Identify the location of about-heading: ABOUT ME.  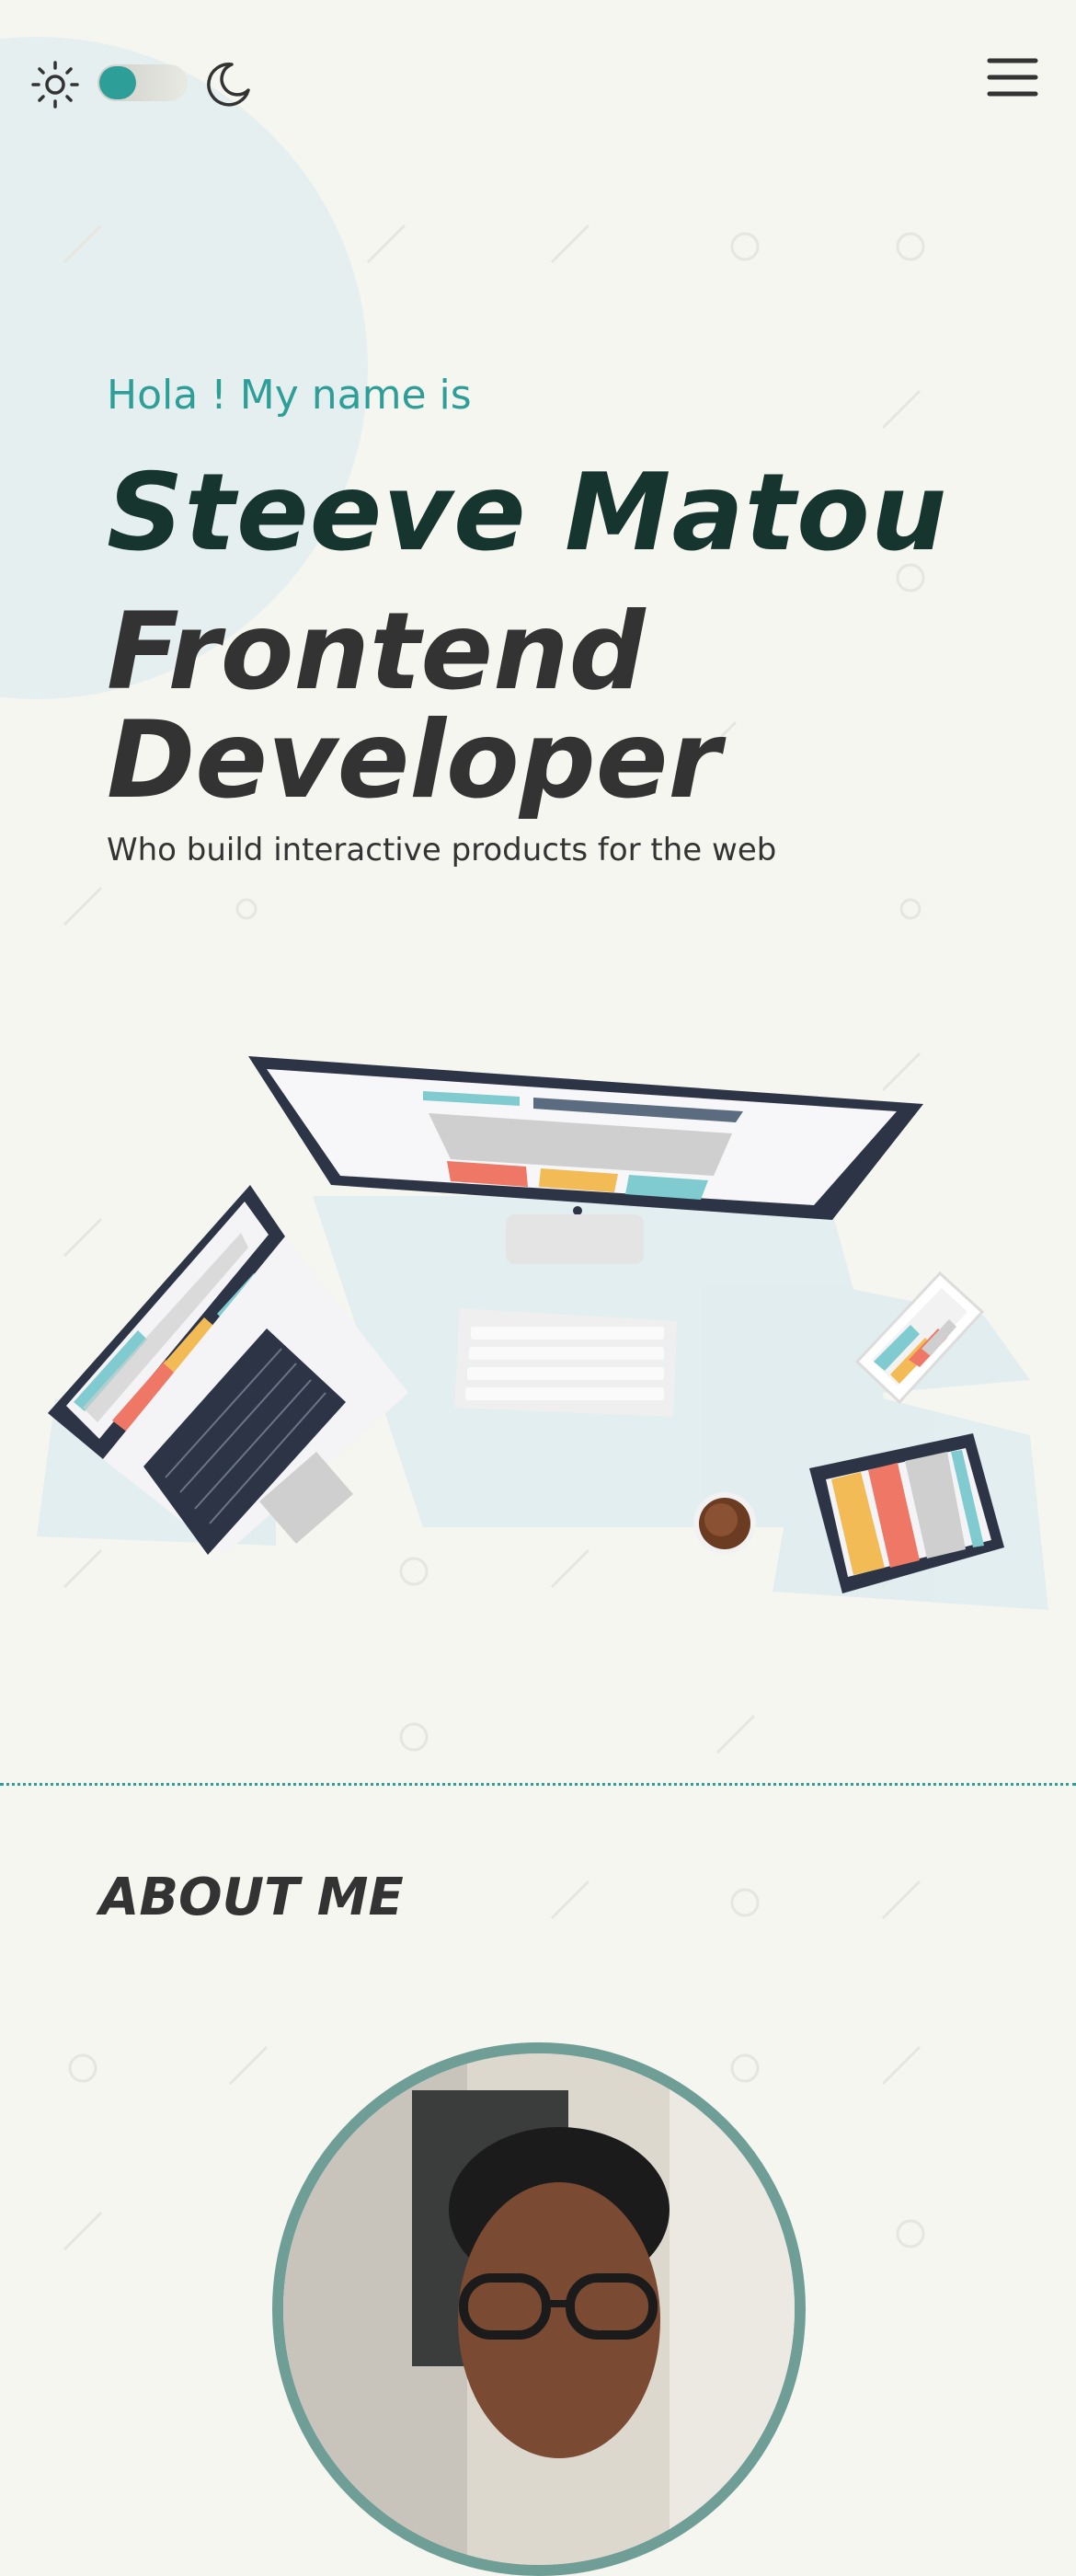
(251, 1897).